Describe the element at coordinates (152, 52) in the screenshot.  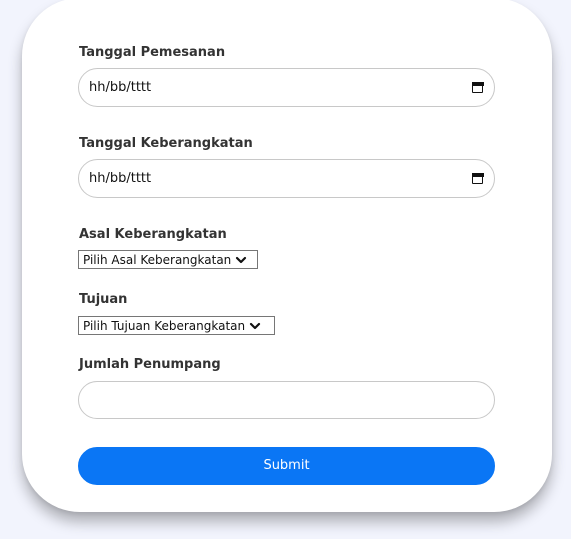
I see `booking-date-label: Tanggal Pemesanan` at that location.